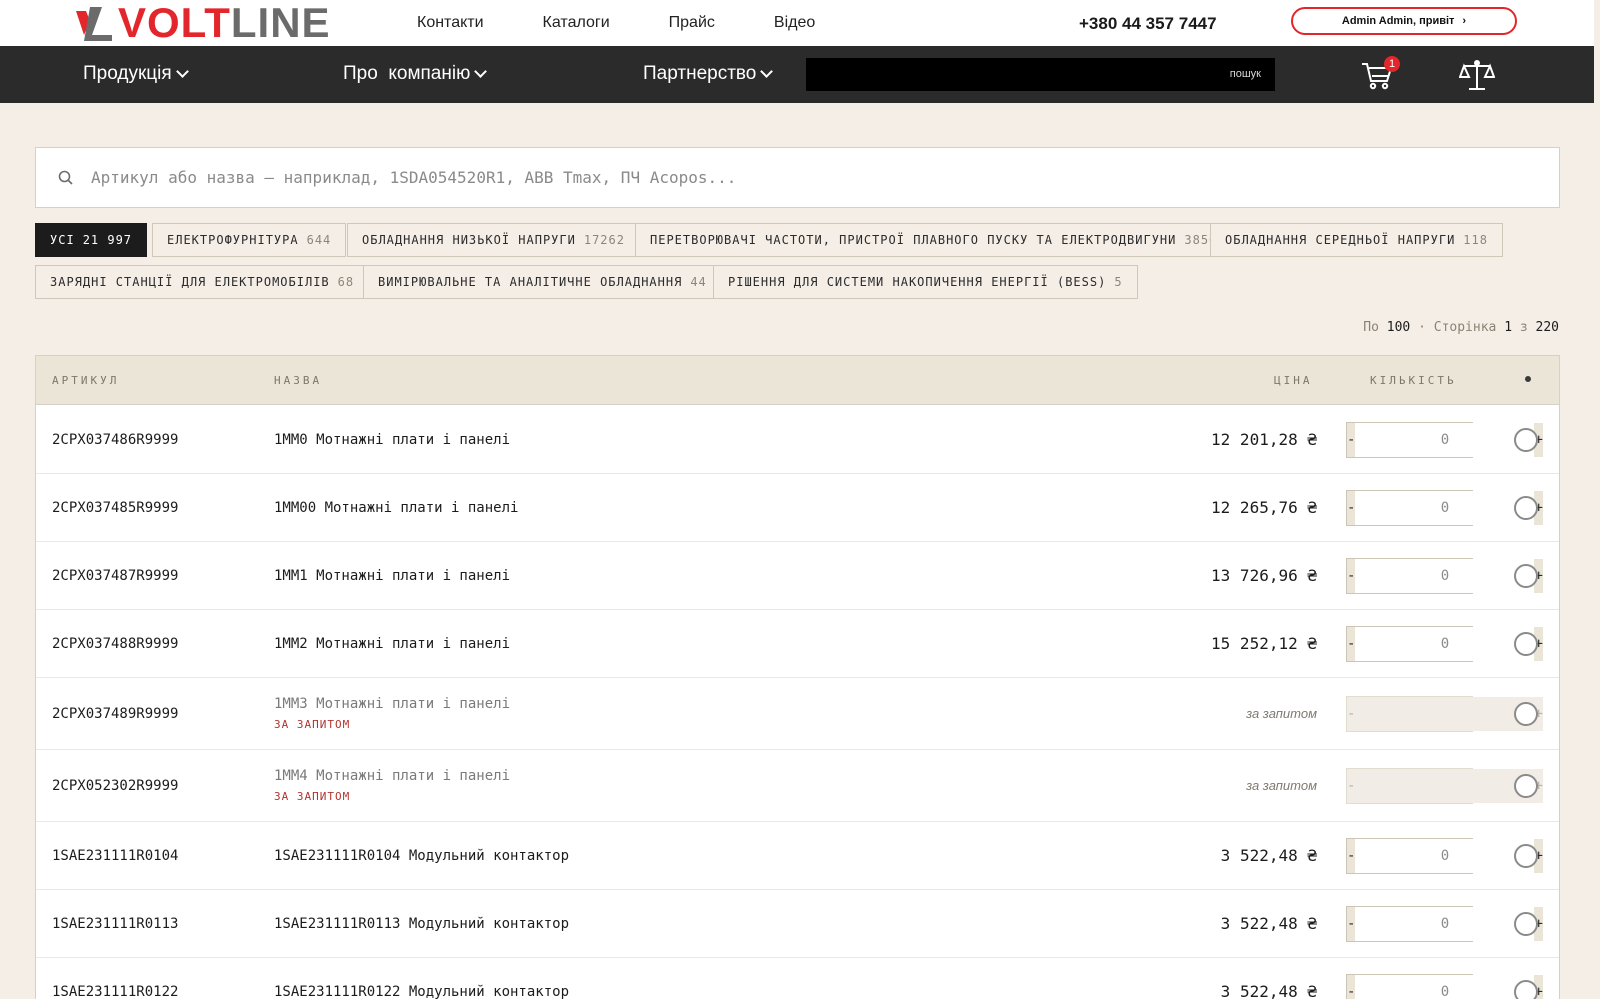 The image size is (1600, 999). Describe the element at coordinates (174, 23) in the screenshot. I see `logo-volt-text: VOLT` at that location.